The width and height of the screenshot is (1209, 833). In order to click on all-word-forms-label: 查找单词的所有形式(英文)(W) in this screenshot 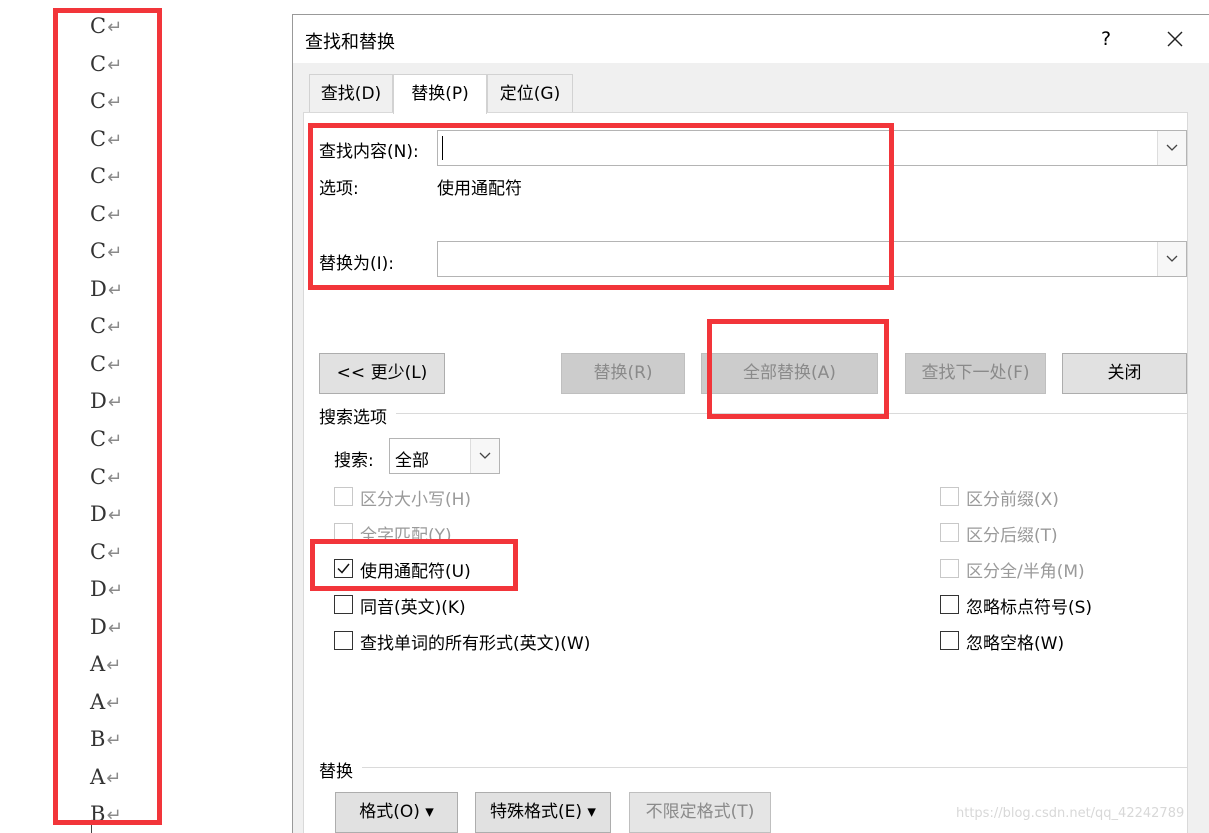, I will do `click(475, 644)`.